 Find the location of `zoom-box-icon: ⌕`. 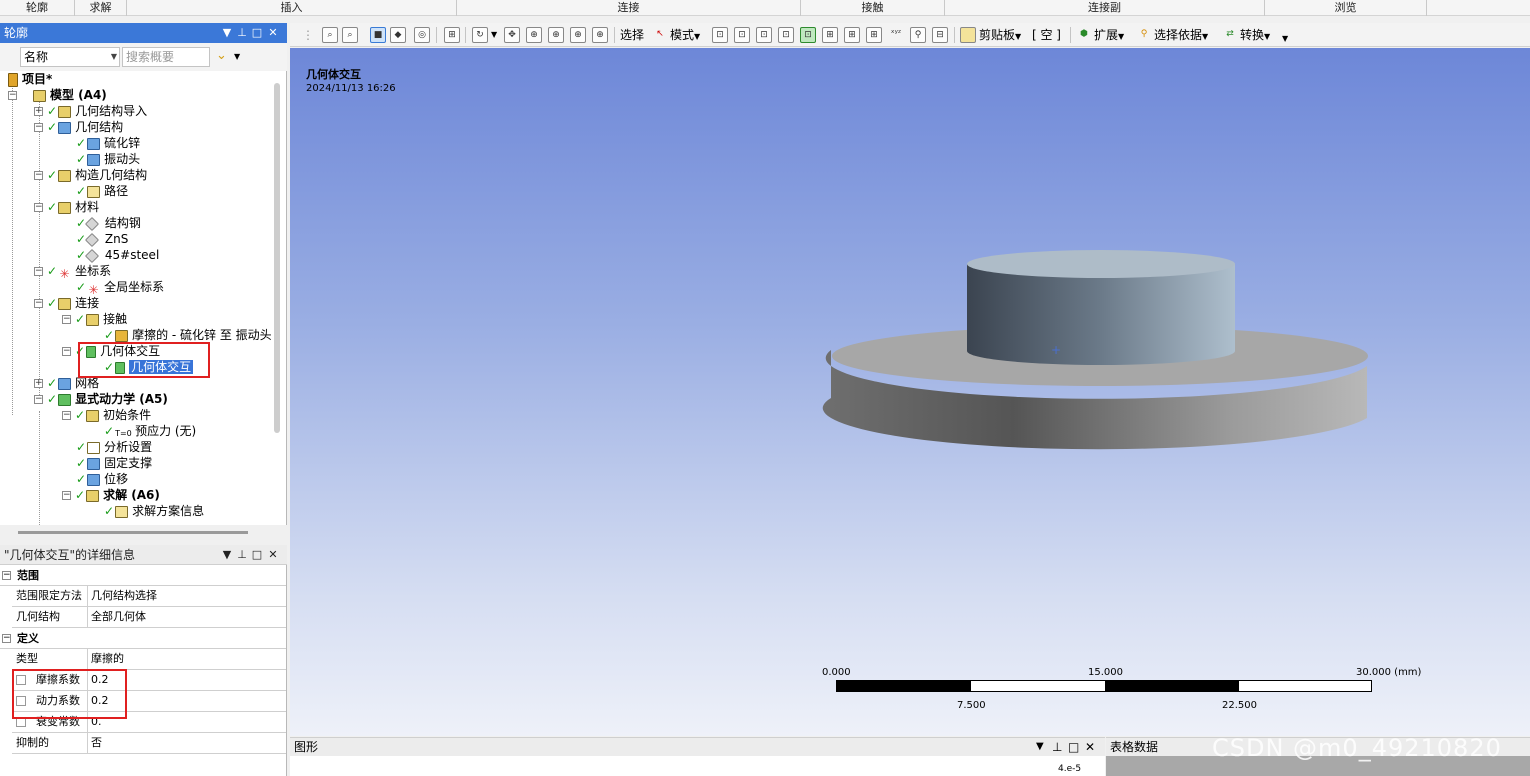

zoom-box-icon: ⌕ is located at coordinates (350, 35).